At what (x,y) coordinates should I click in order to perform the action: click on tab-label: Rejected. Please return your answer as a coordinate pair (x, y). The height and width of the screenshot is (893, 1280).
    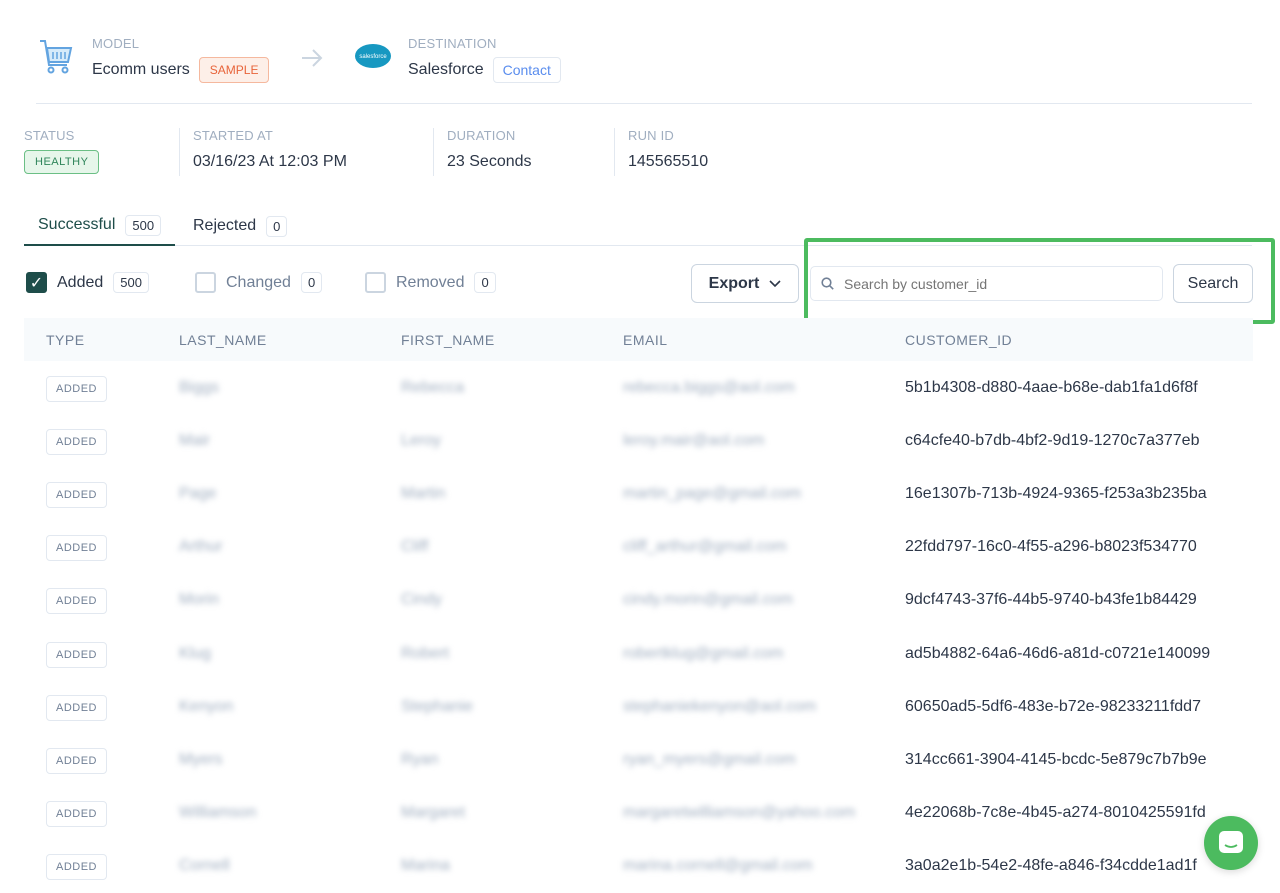
    Looking at the image, I should click on (225, 225).